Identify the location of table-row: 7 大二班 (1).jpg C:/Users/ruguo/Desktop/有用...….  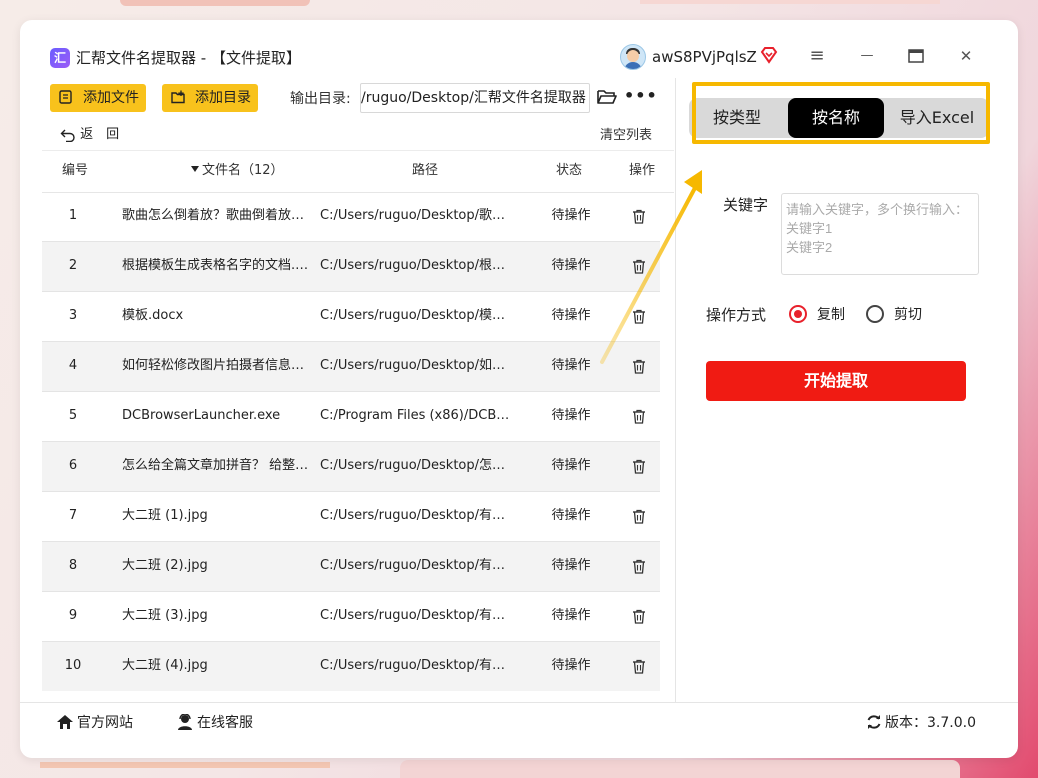
(351, 517).